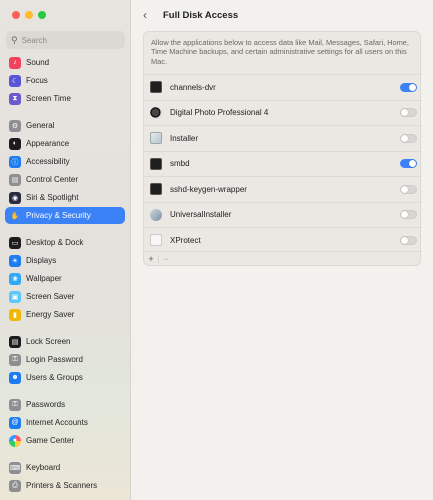 Image resolution: width=433 pixels, height=500 pixels. What do you see at coordinates (283, 86) in the screenshot?
I see `app-row: channels-dvr` at bounding box center [283, 86].